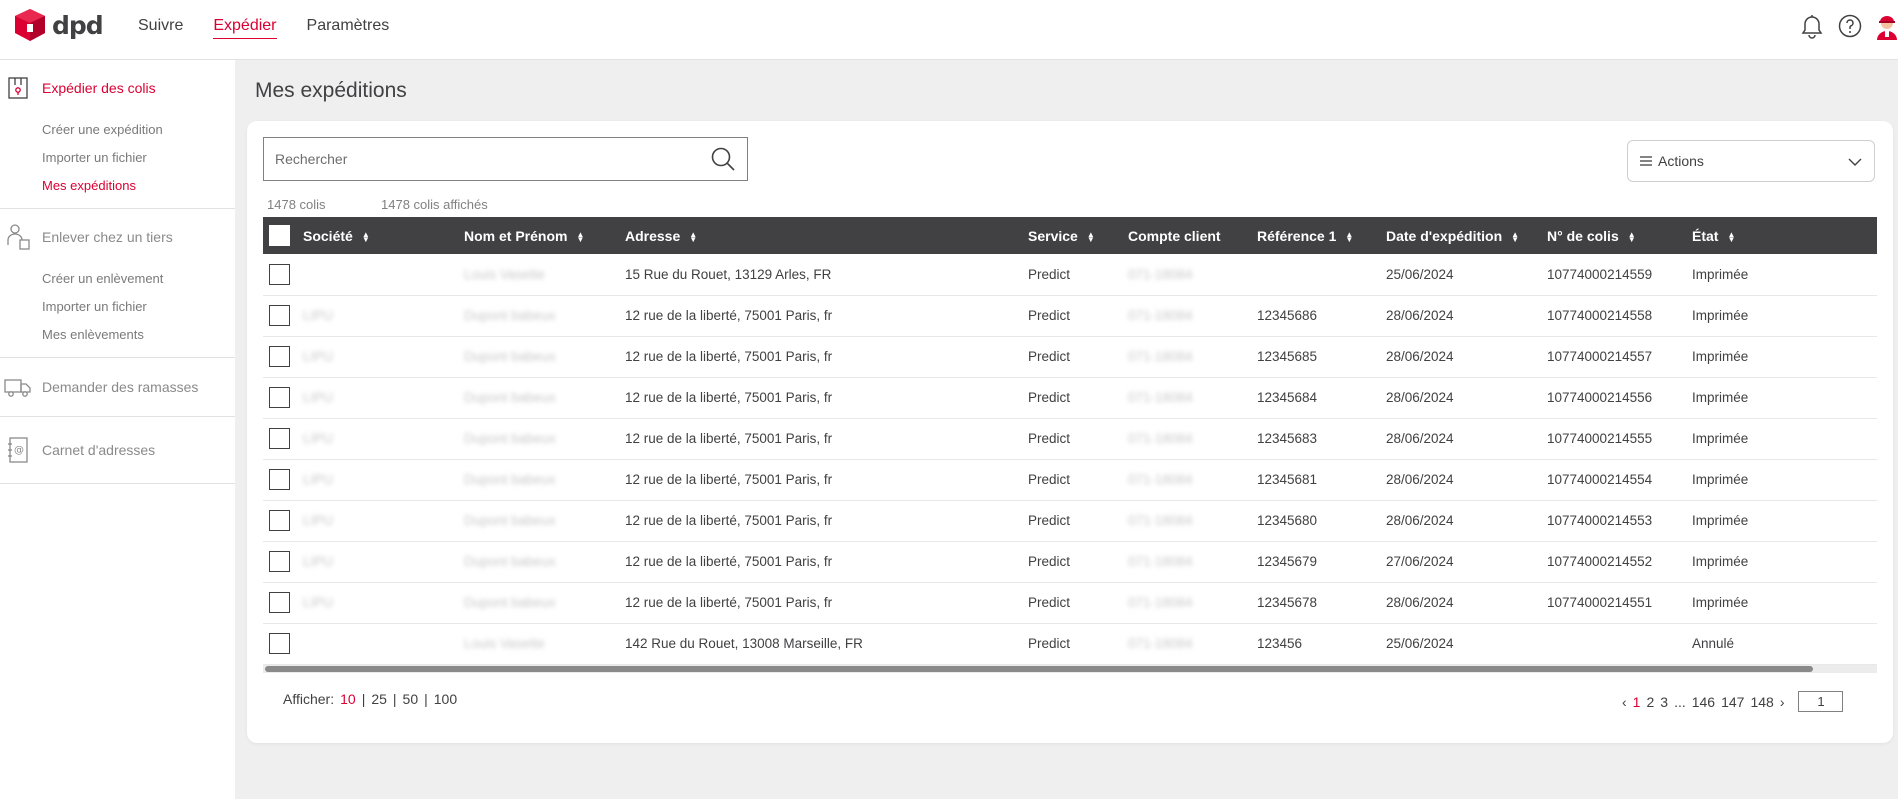  I want to click on column-header: Nom et Prénom ▲ ▼, so click(538, 235).